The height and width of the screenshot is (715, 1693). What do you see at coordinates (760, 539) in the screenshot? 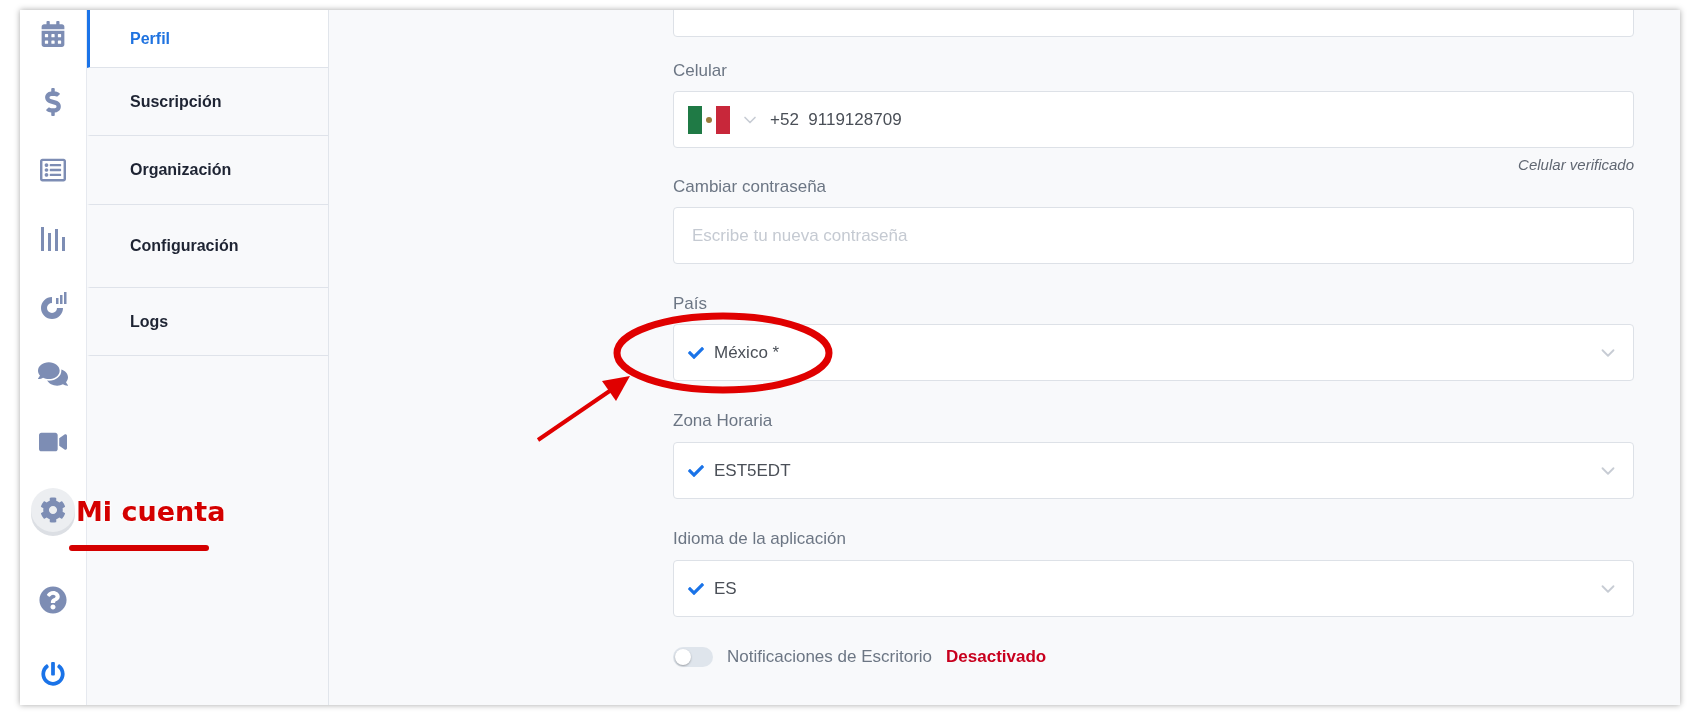
I see `field-label: Idioma de la aplicación` at bounding box center [760, 539].